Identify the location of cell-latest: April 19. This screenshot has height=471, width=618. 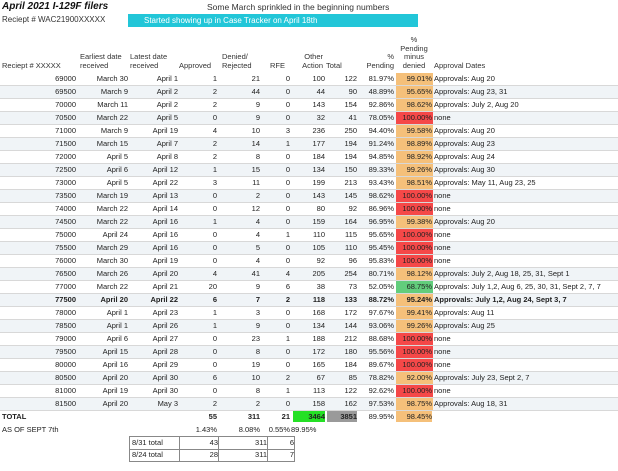
(154, 131).